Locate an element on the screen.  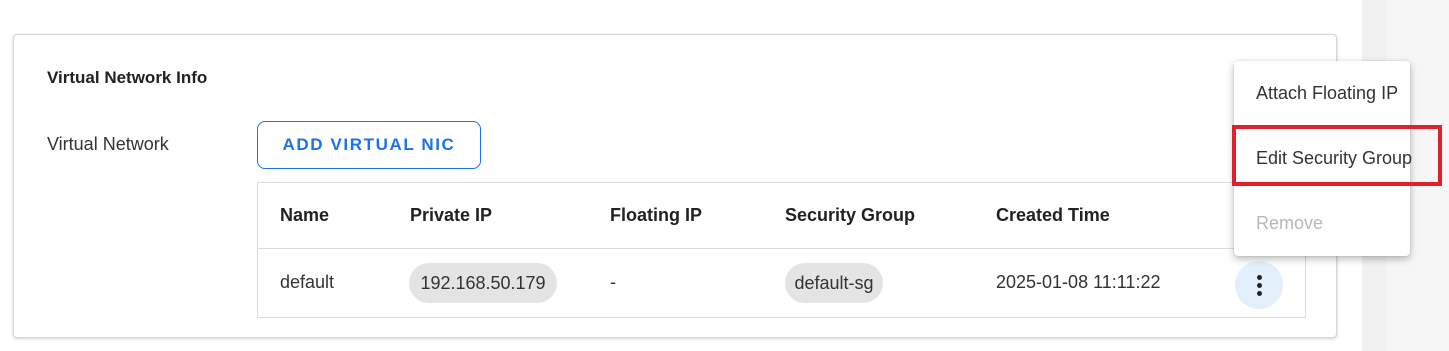
security-group-chip: default-sg is located at coordinates (834, 283).